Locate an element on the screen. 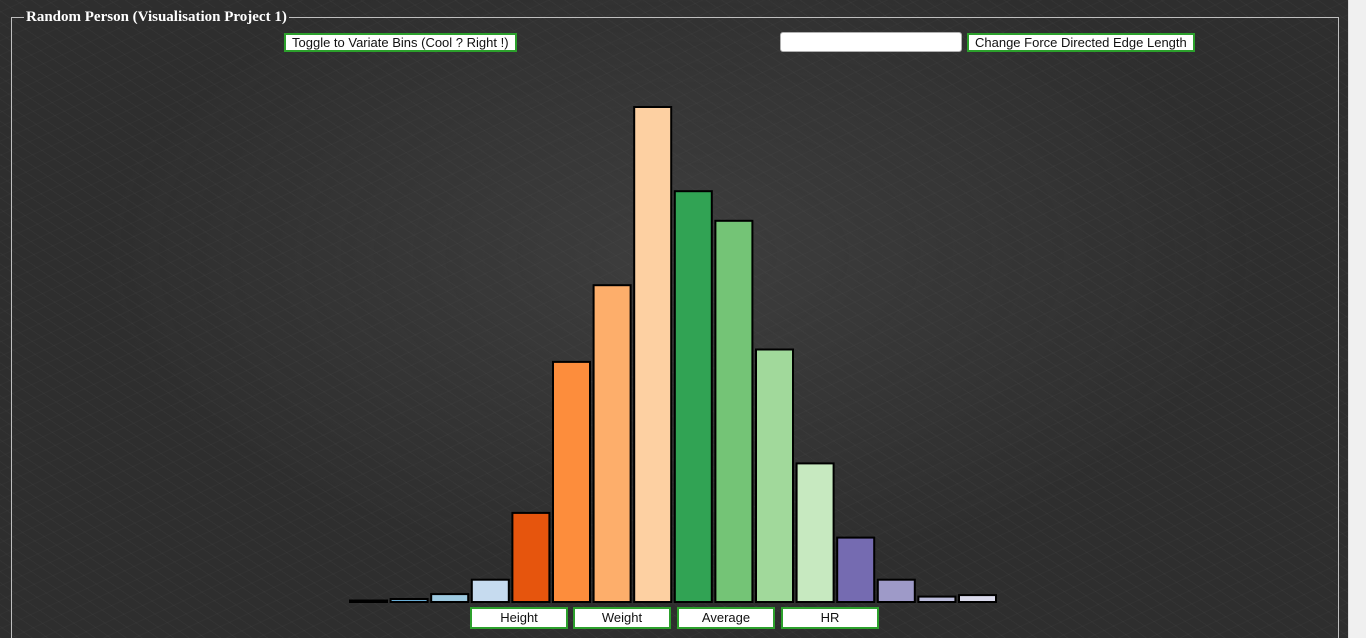 The height and width of the screenshot is (638, 1366). average-button: Average is located at coordinates (726, 618).